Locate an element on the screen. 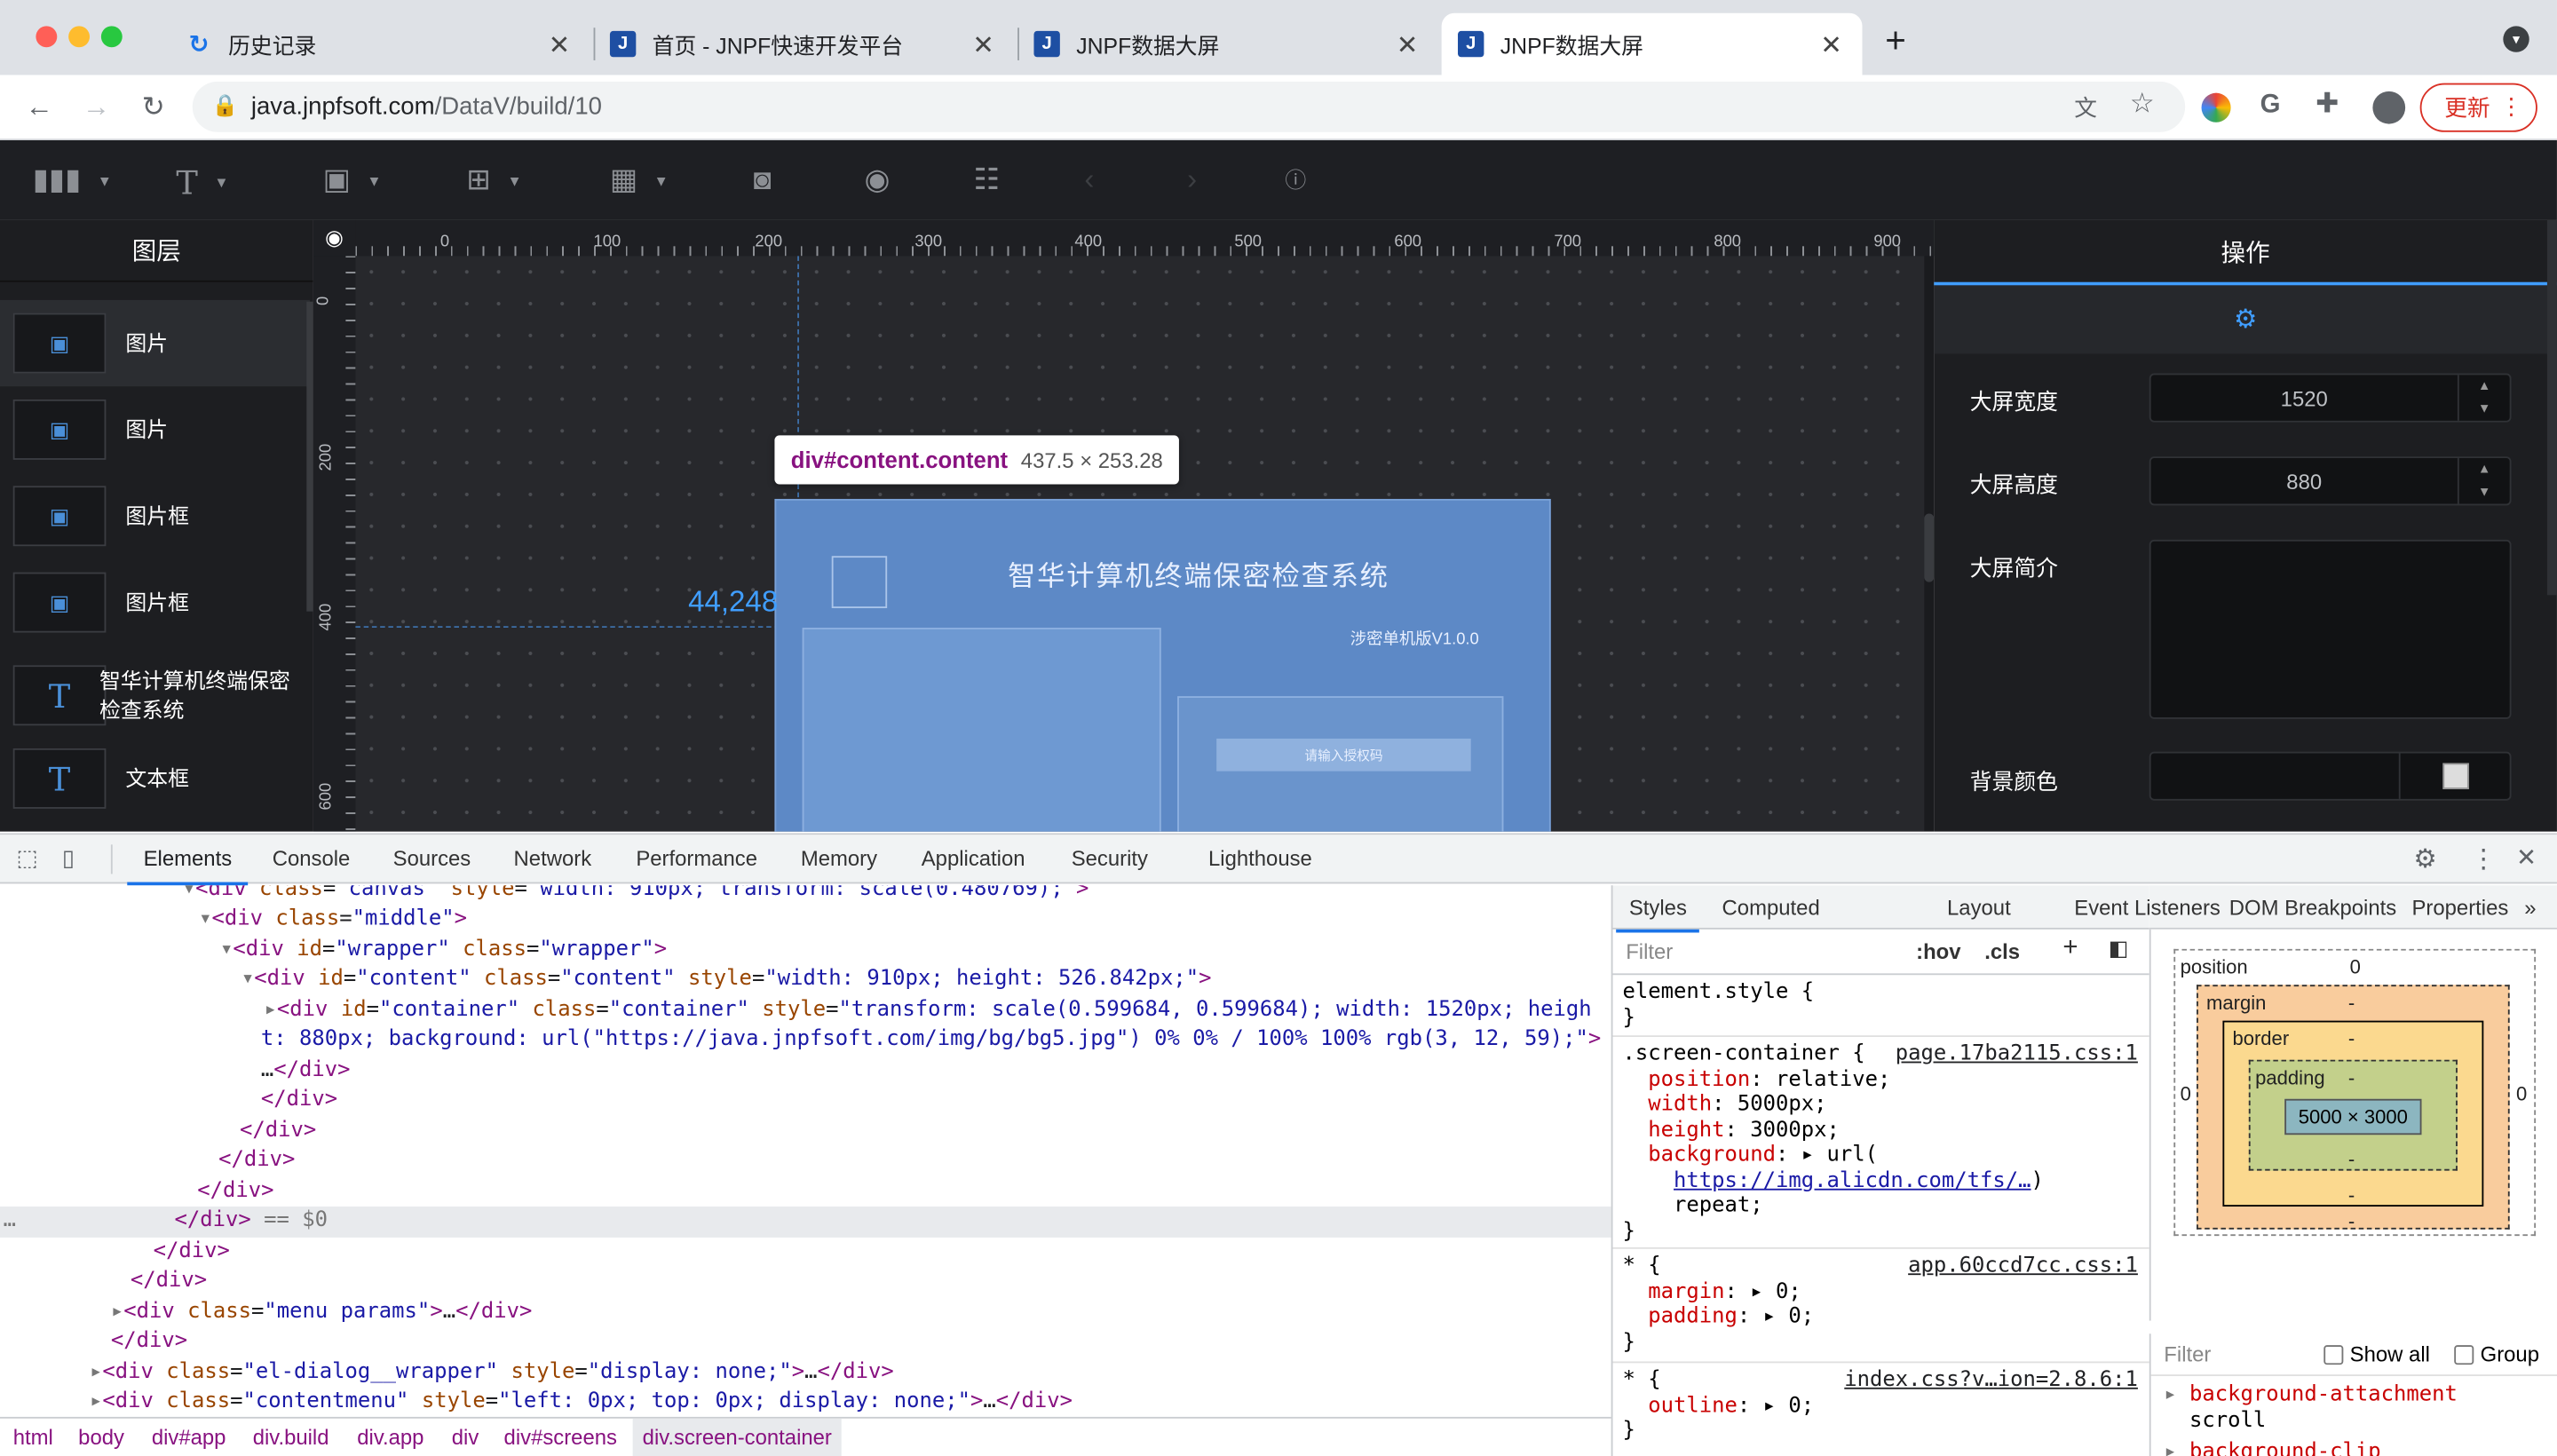 This screenshot has width=2557, height=1456. subtab-layout: Layout is located at coordinates (1979, 907).